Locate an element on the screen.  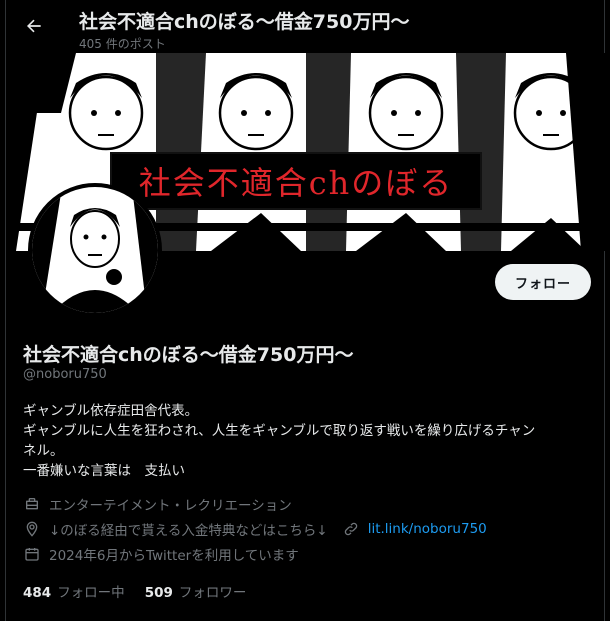
top-bar: 社会不適合chのぼる〜借金750万円〜 405 件のポスト is located at coordinates (306, 26).